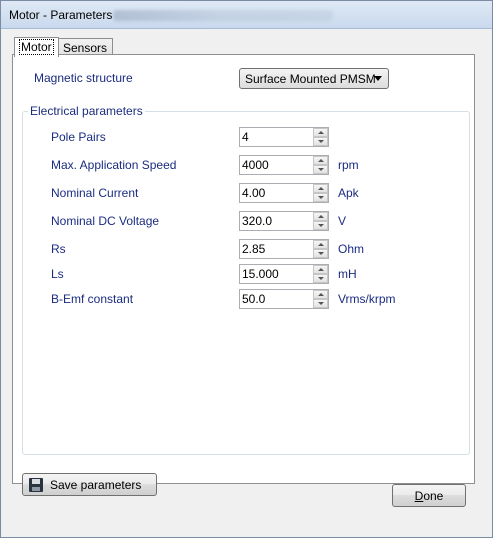  Describe the element at coordinates (284, 193) in the screenshot. I see `nominal-current-spinbox: 4.00` at that location.